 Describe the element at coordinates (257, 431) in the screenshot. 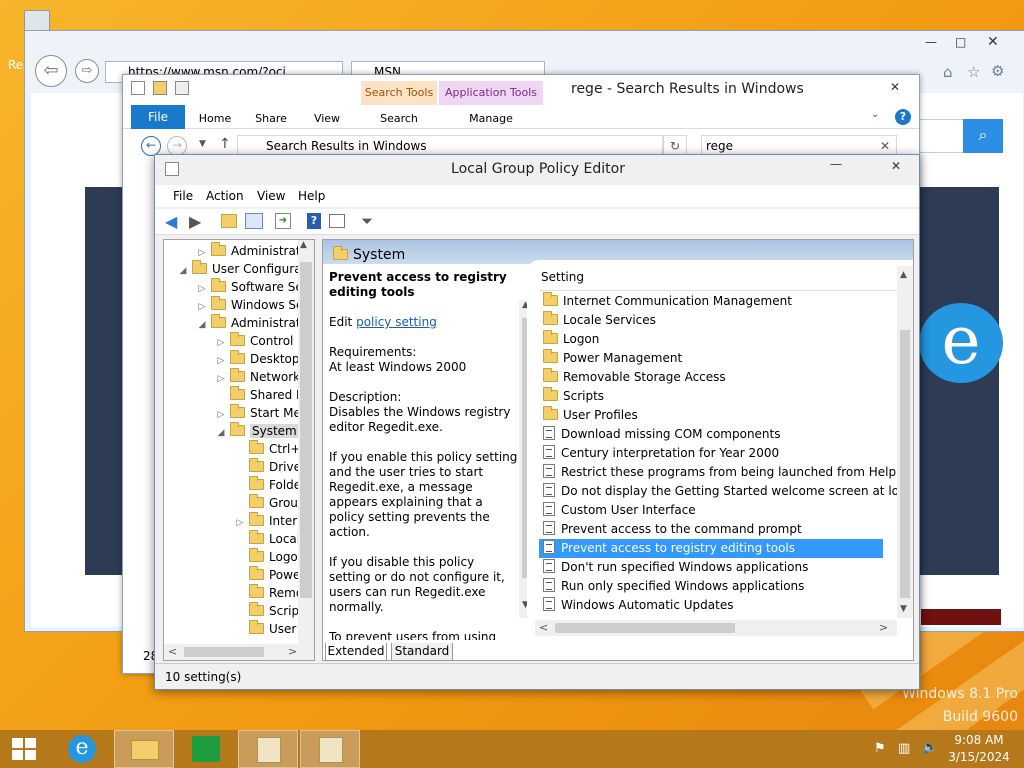

I see `tree-item: ◢ System` at that location.